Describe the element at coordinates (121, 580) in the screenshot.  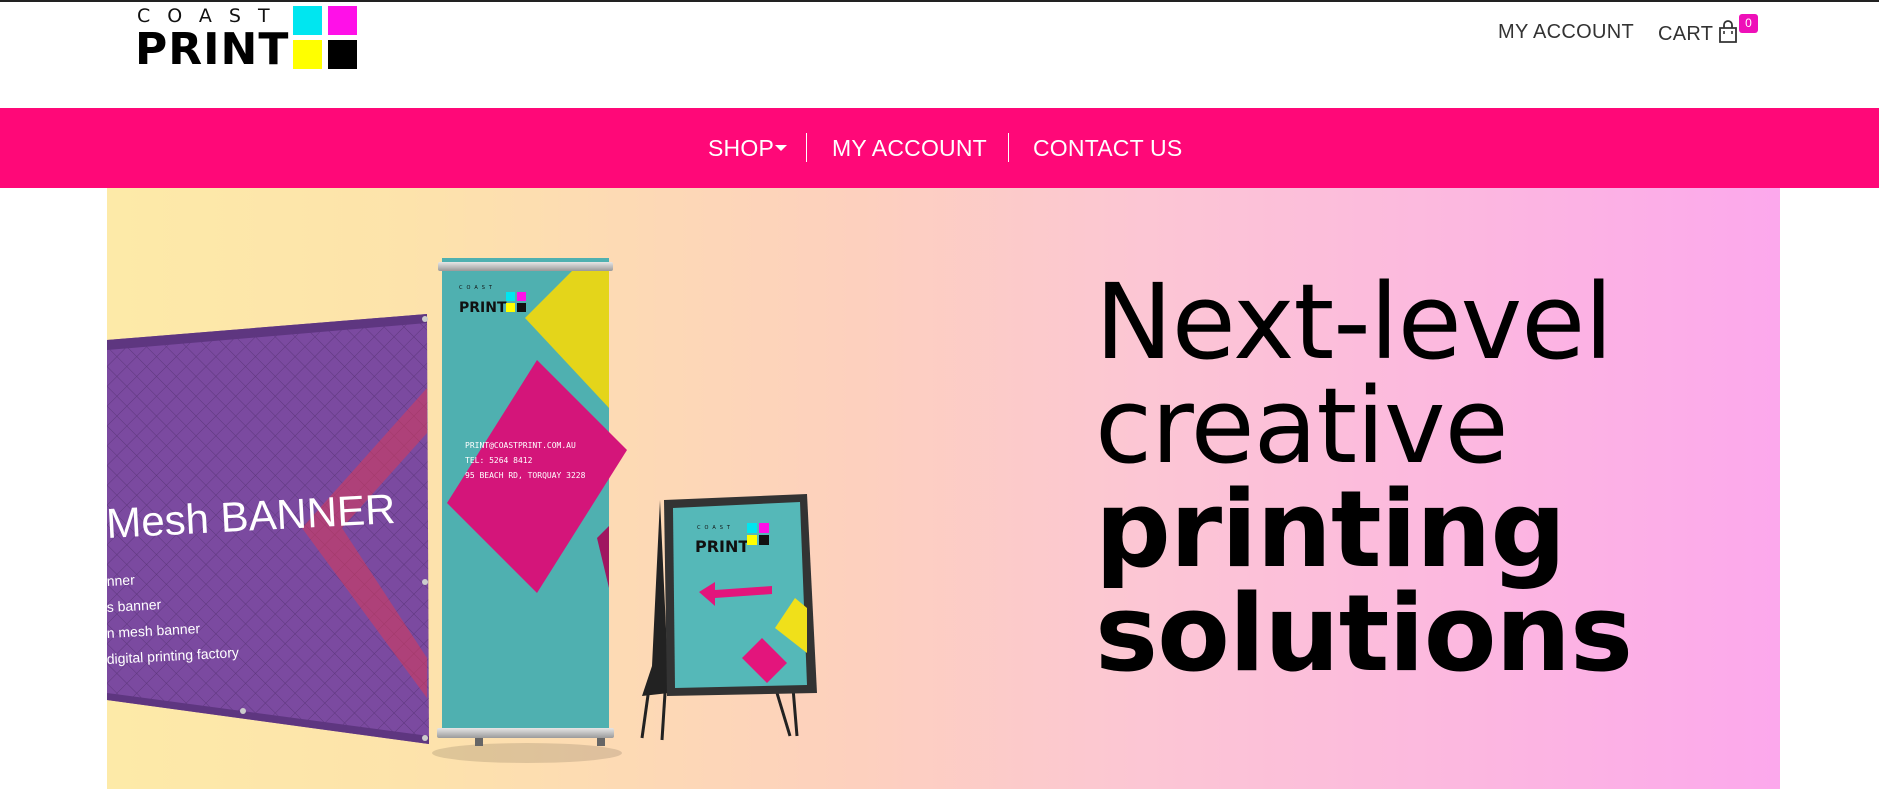
I see `banner-line: nner` at that location.